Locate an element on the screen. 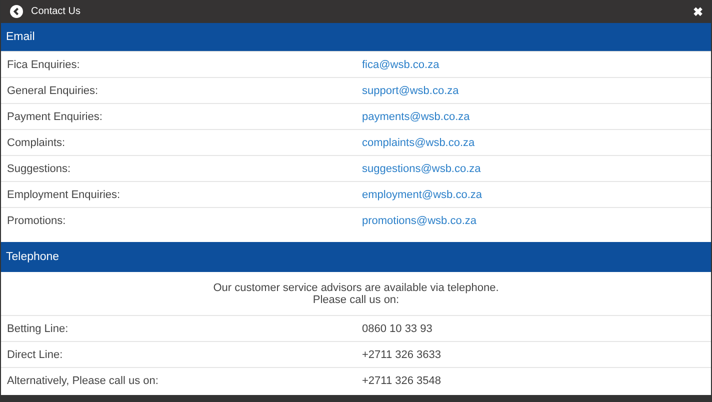 This screenshot has height=402, width=712. row-label: Betting Line: is located at coordinates (38, 328).